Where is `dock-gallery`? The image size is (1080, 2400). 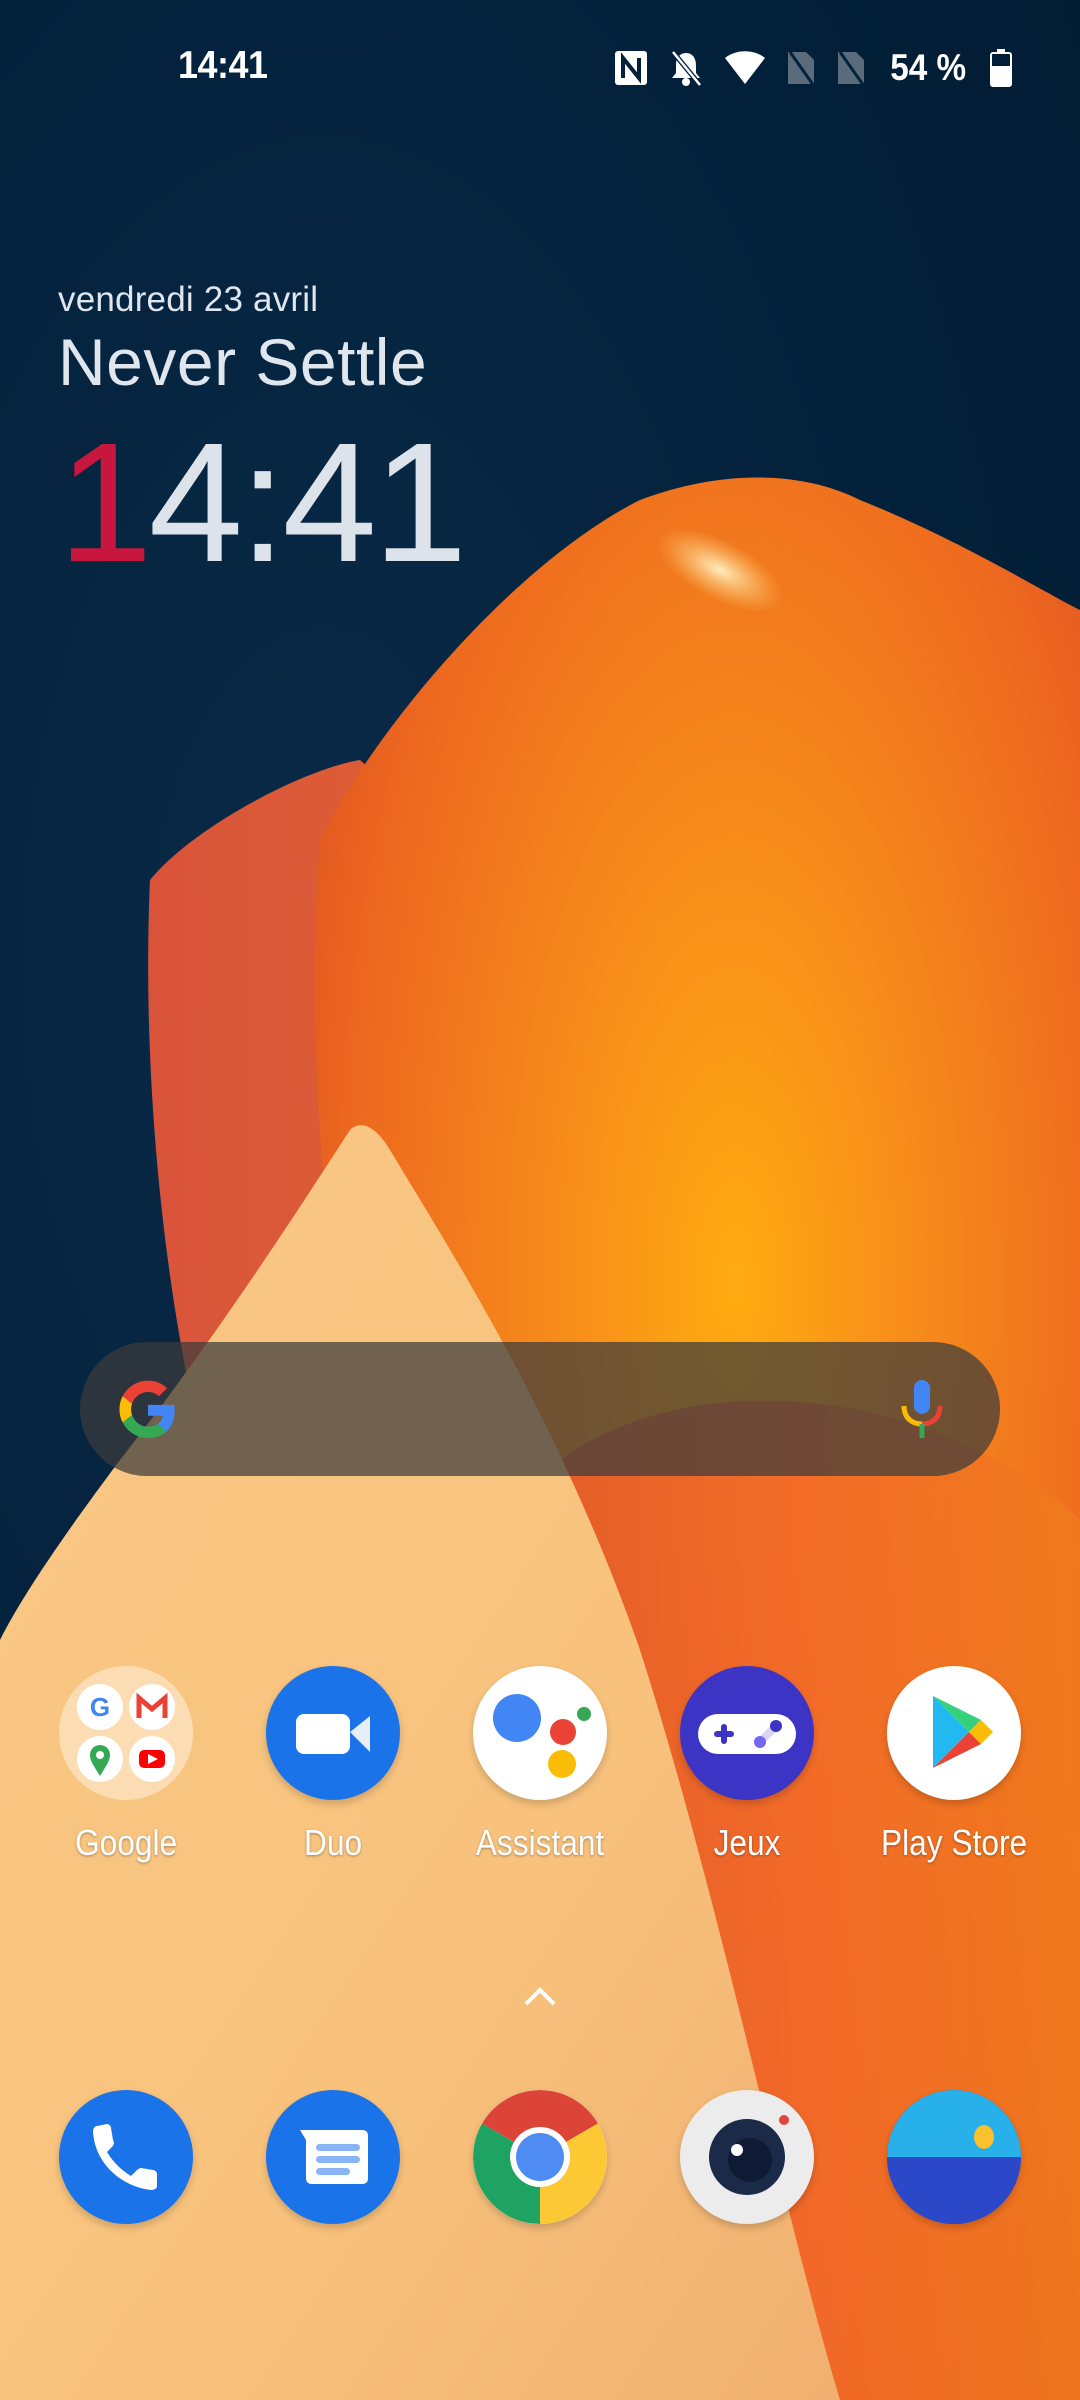
dock-gallery is located at coordinates (954, 2157).